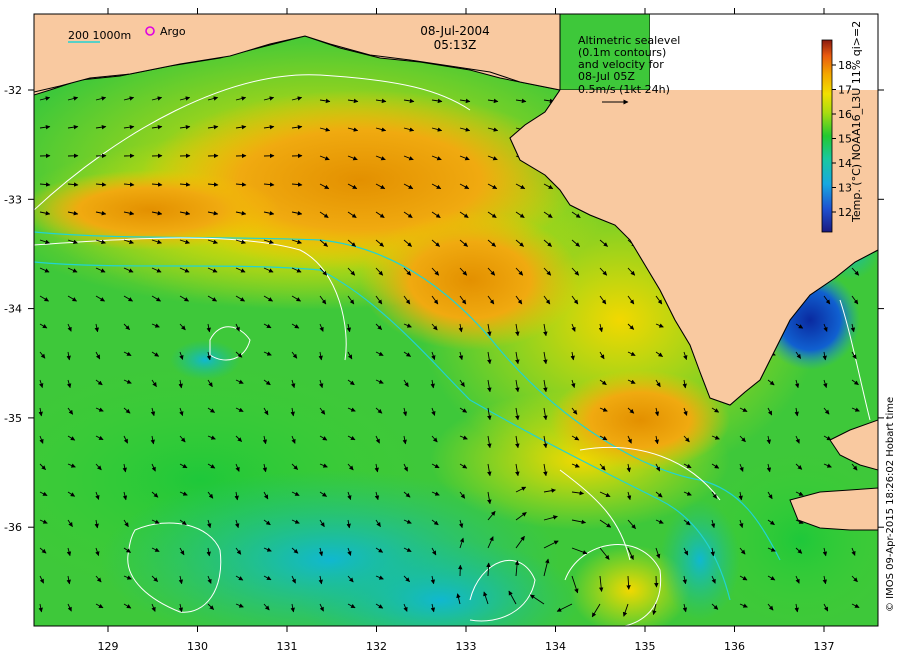 The height and width of the screenshot is (660, 900). Describe the element at coordinates (455, 31) in the screenshot. I see `map-title-date: 08-Jul-2004` at that location.